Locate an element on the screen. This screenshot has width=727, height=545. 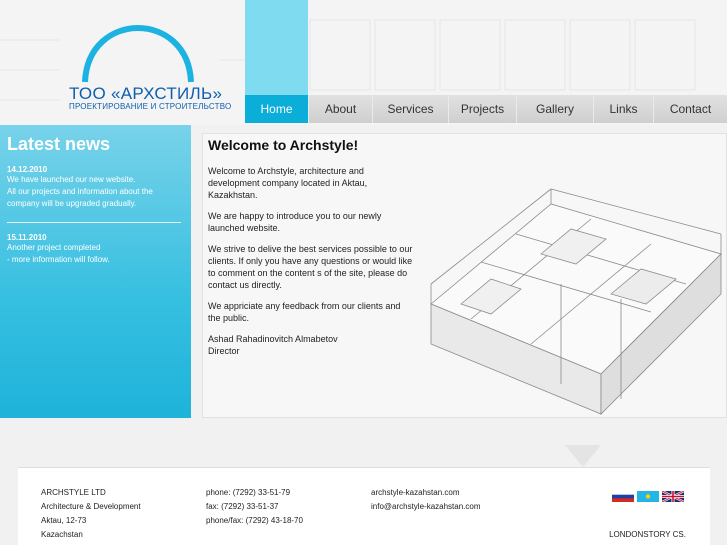
news-text: company will be upgraded gradually. is located at coordinates (72, 203).